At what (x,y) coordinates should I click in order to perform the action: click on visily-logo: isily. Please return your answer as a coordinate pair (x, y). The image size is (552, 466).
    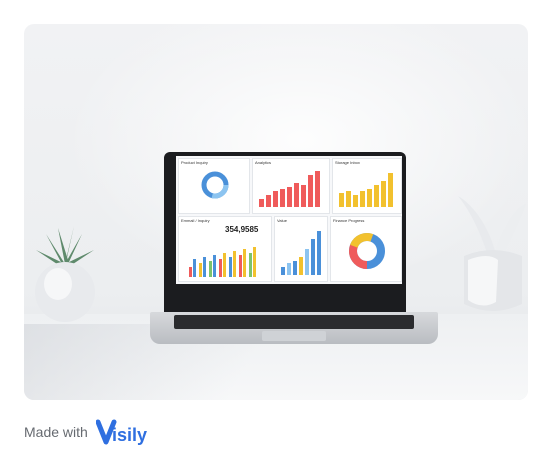
    Looking at the image, I should click on (126, 432).